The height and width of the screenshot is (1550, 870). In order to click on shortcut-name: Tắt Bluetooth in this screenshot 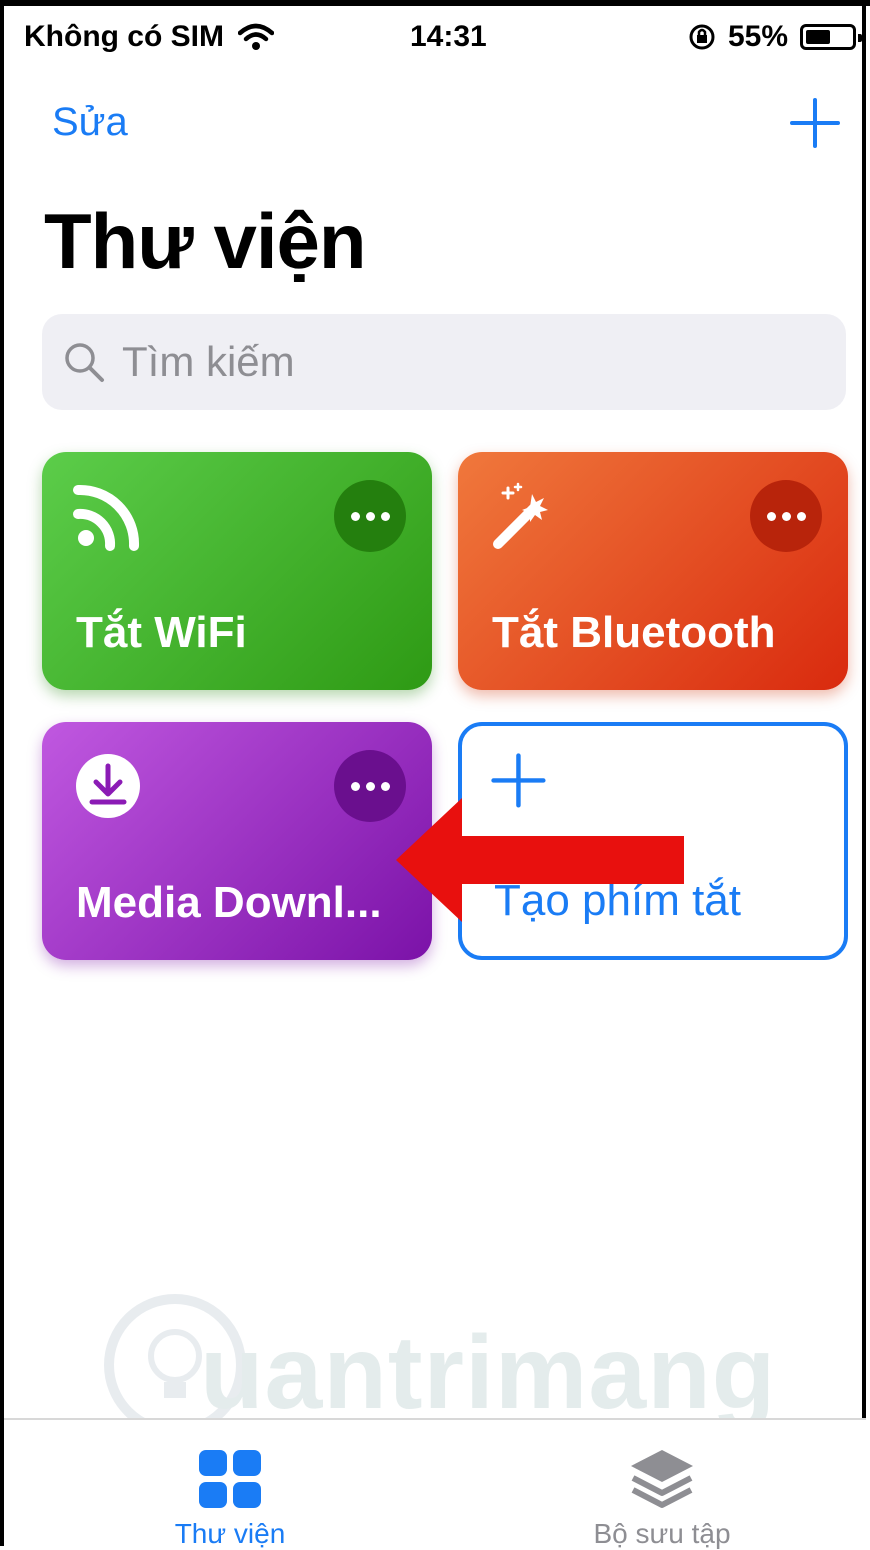, I will do `click(634, 632)`.